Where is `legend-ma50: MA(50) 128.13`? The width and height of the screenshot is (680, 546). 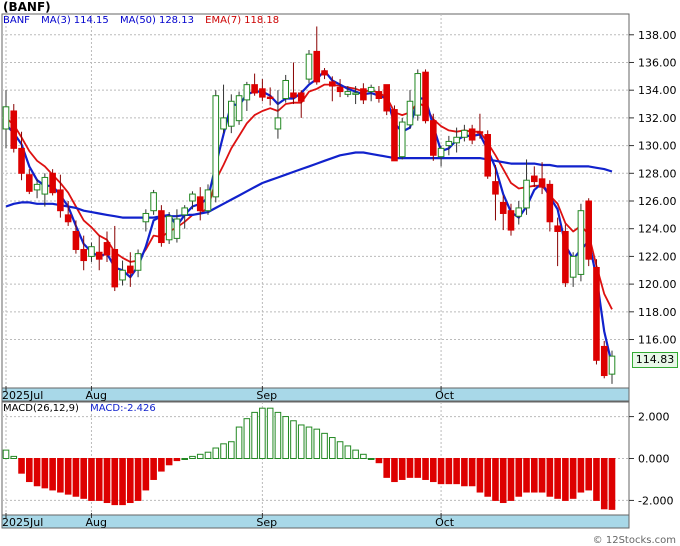 legend-ma50: MA(50) 128.13 is located at coordinates (157, 20).